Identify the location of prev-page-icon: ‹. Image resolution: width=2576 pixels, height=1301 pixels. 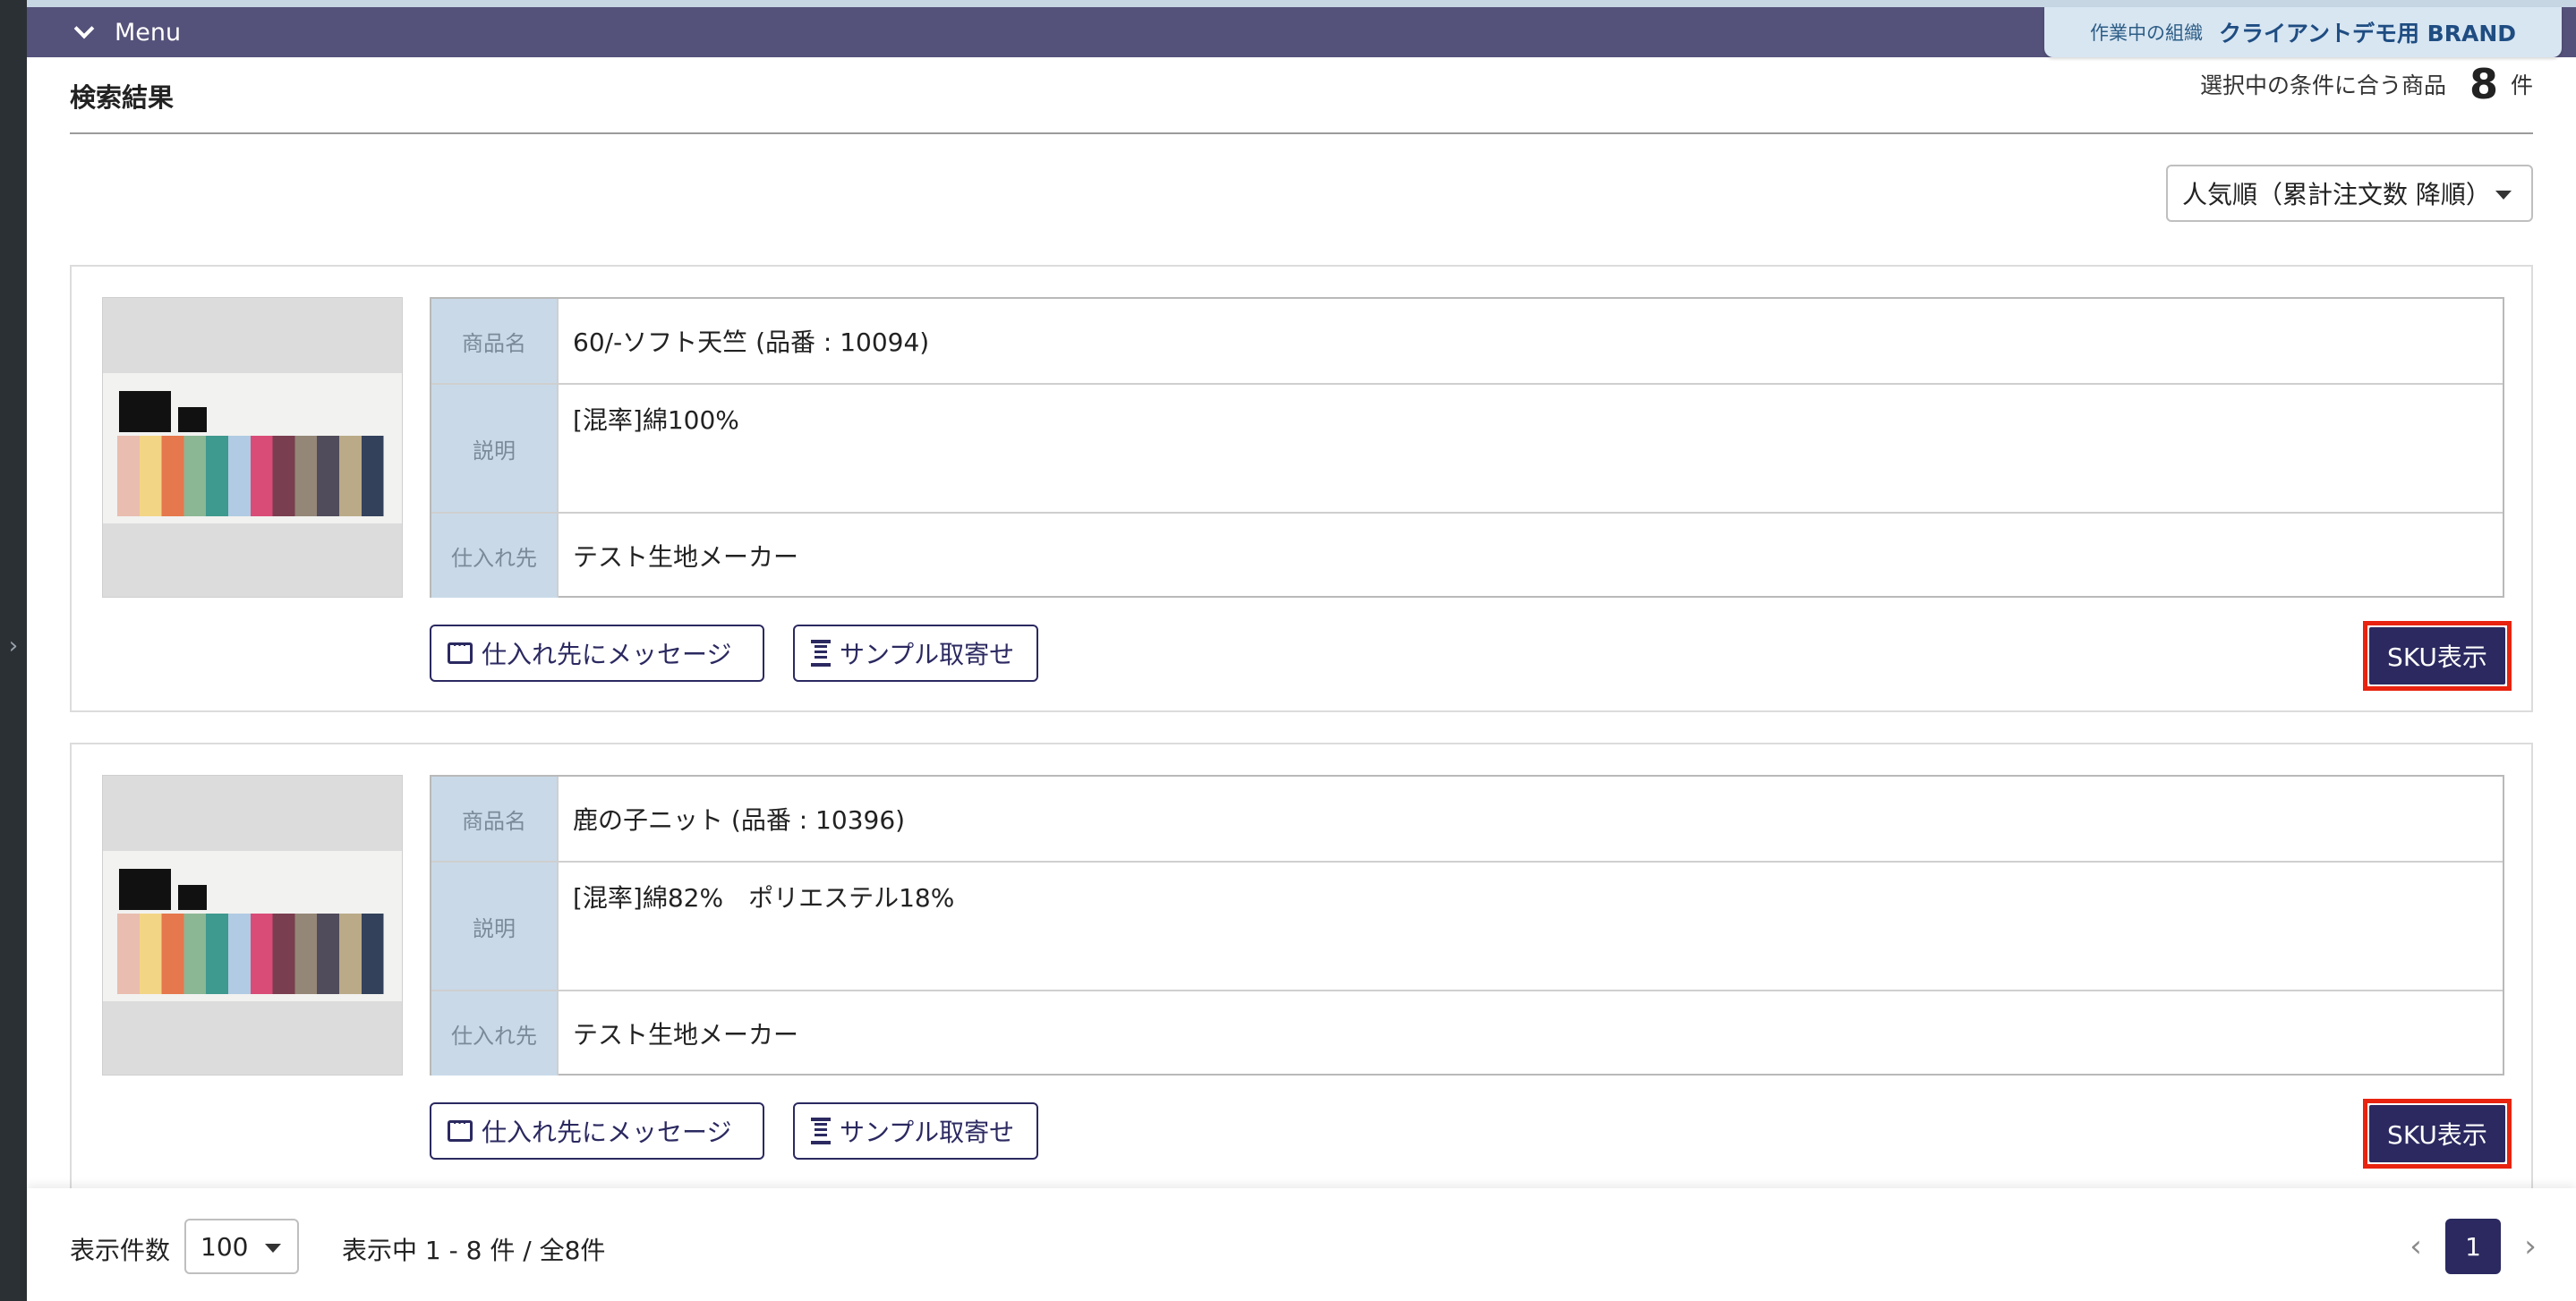
(2415, 1246).